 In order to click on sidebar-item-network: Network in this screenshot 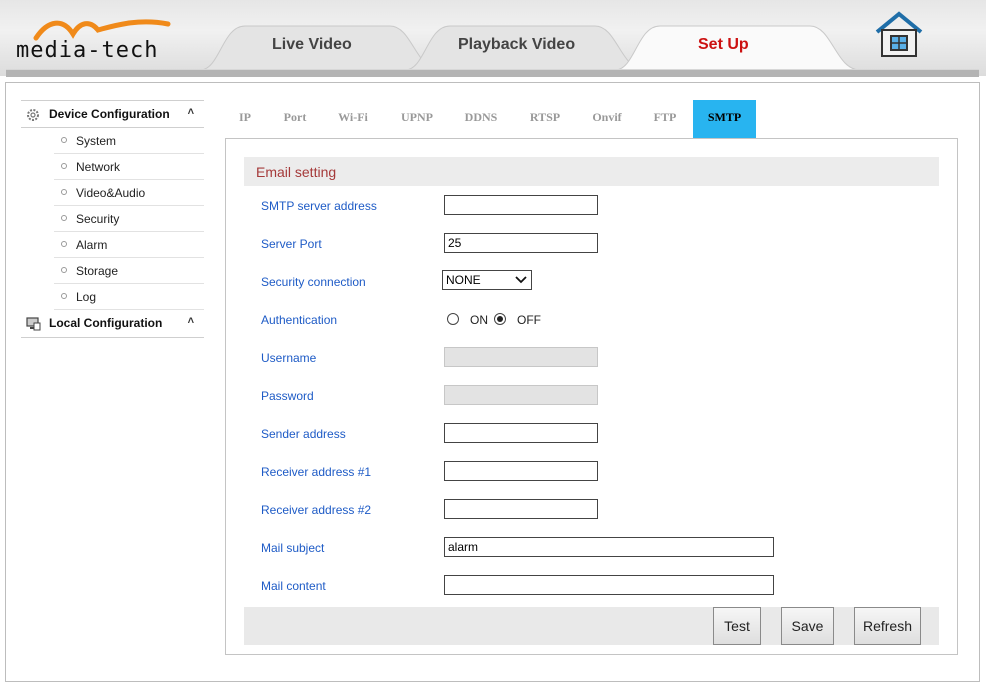, I will do `click(129, 167)`.